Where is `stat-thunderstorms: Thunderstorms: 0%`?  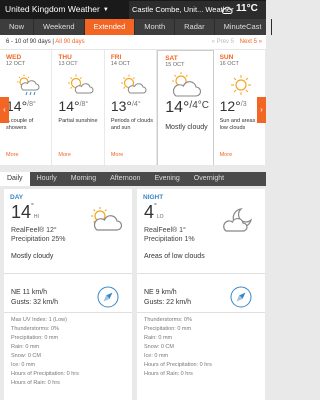
stat-thunderstorms: Thunderstorms: 0% is located at coordinates (35, 329).